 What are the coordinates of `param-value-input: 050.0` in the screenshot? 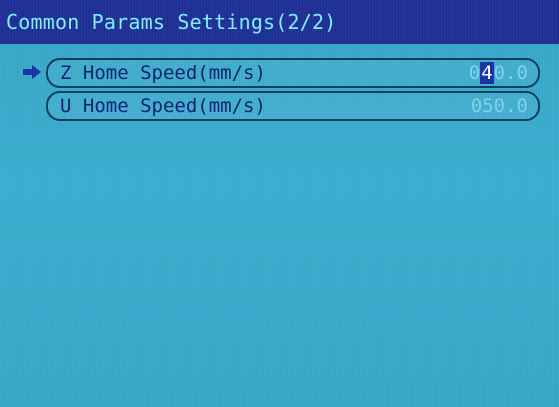 It's located at (499, 106).